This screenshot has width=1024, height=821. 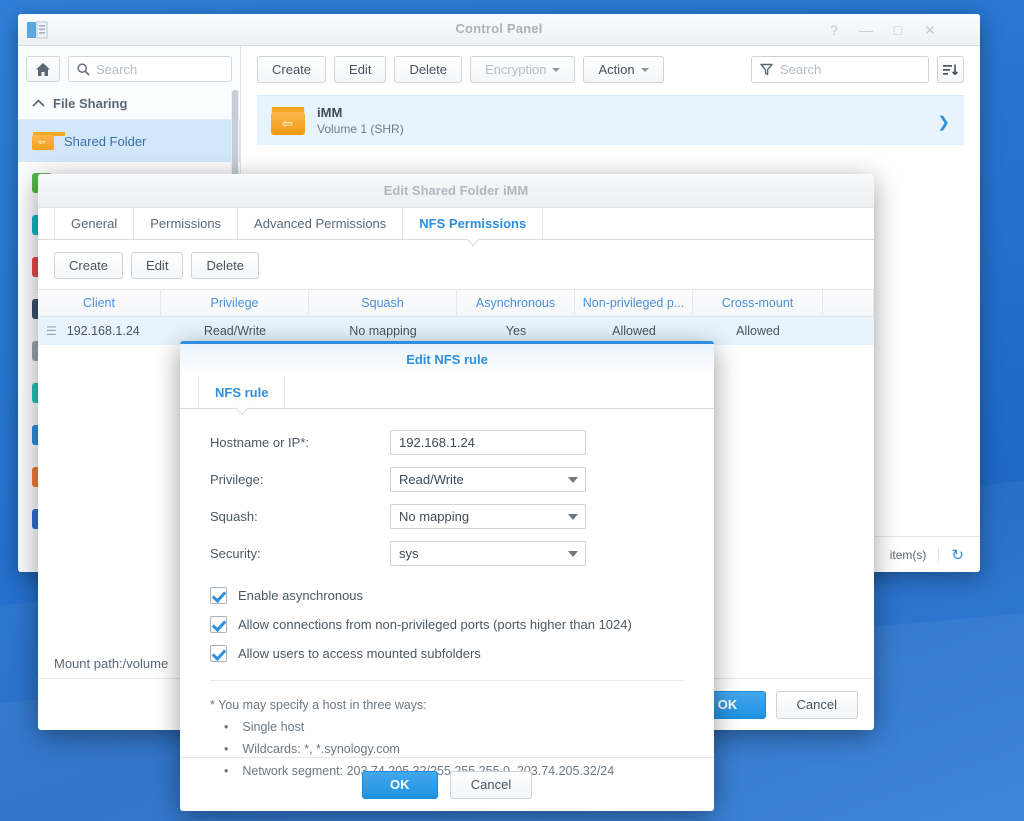 What do you see at coordinates (237, 479) in the screenshot?
I see `field-privilege-label: Privilege:` at bounding box center [237, 479].